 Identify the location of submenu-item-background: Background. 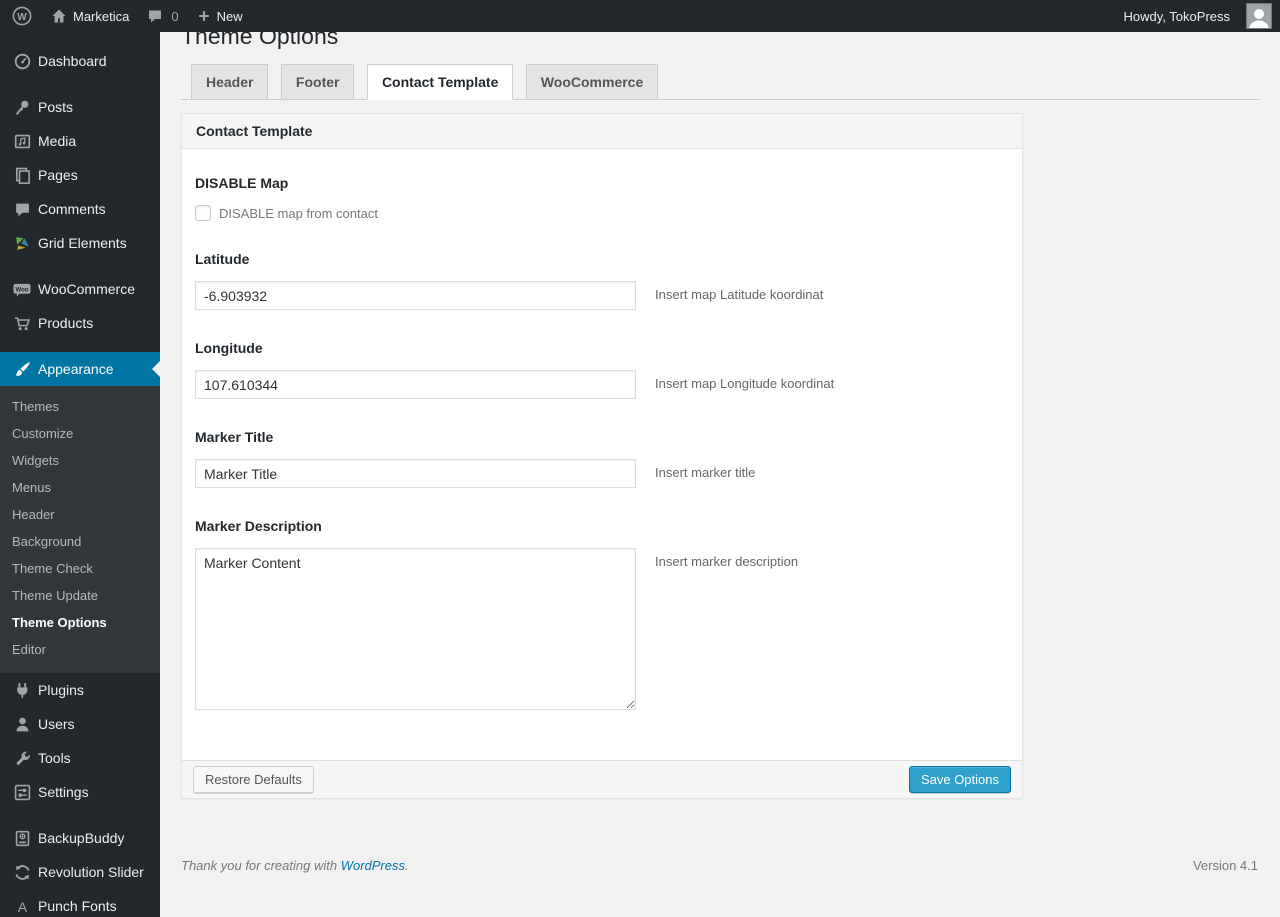
(80, 541).